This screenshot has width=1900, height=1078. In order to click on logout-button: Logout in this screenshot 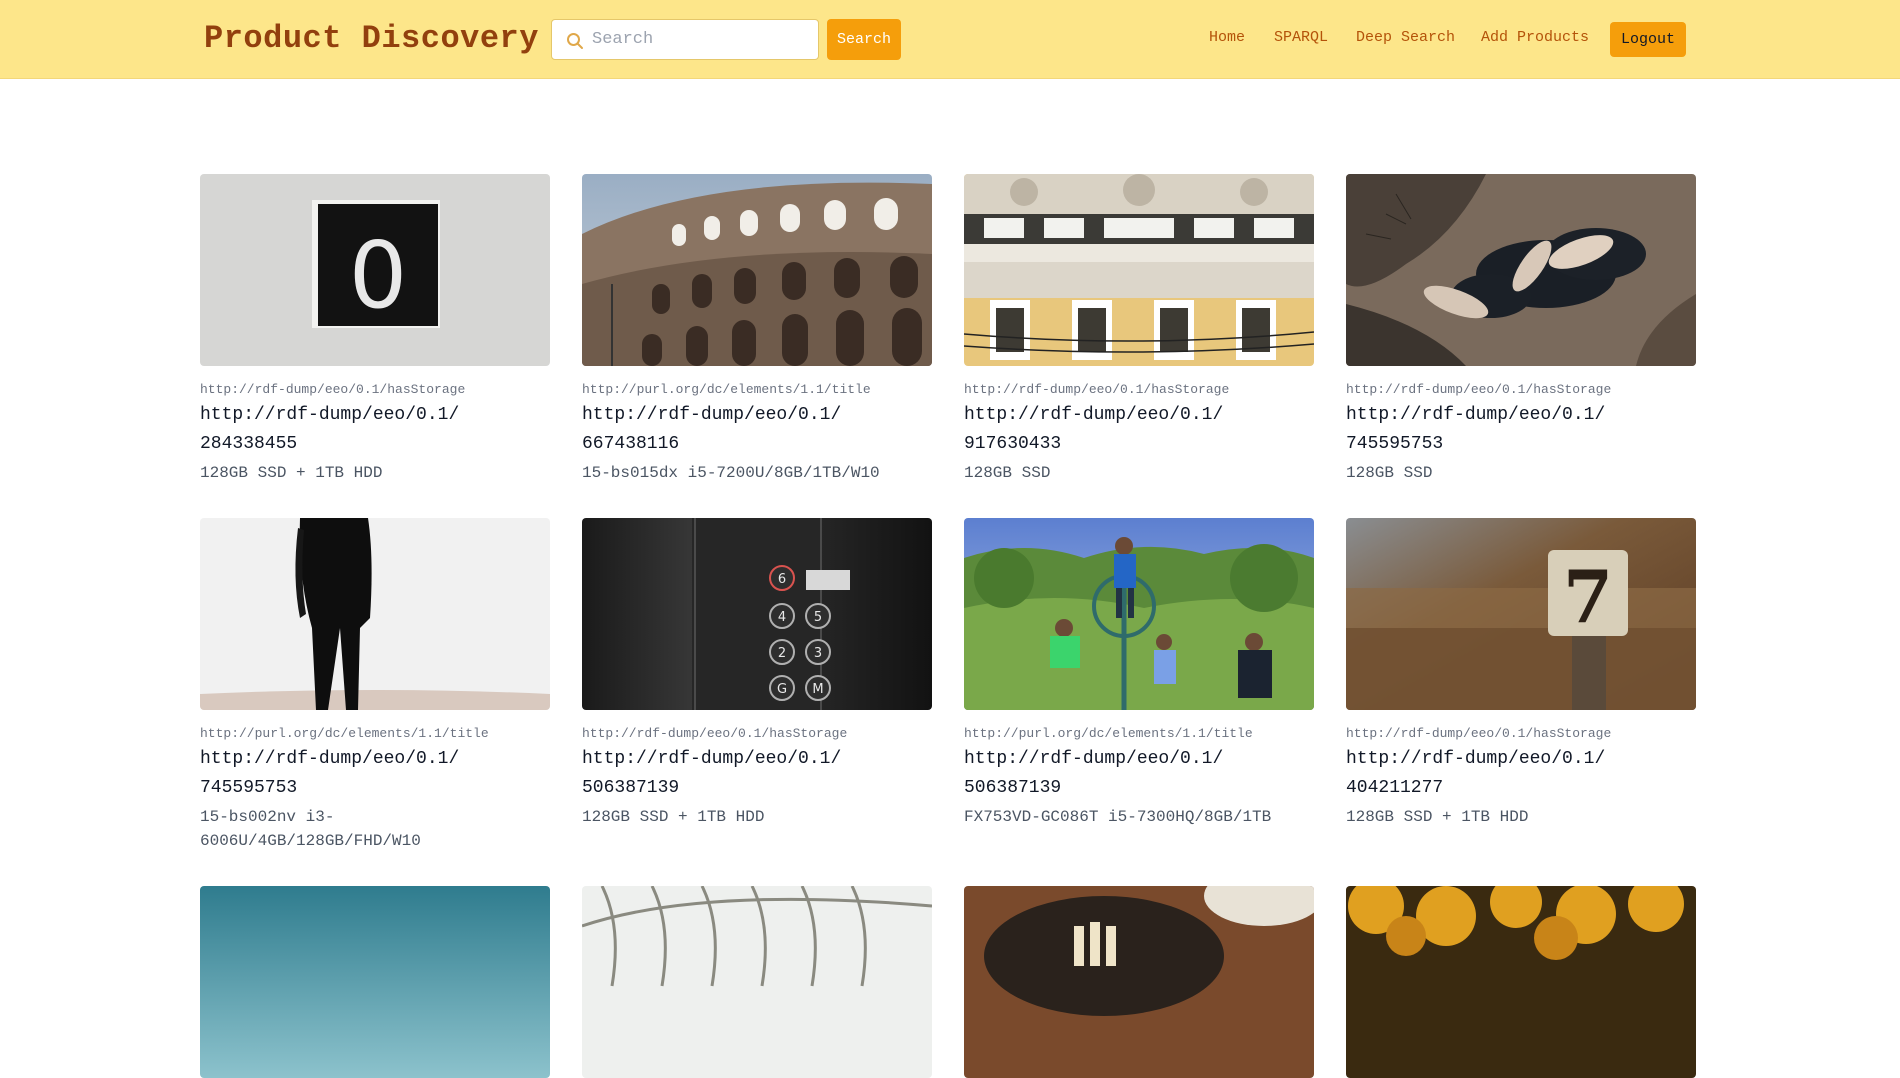, I will do `click(1648, 39)`.